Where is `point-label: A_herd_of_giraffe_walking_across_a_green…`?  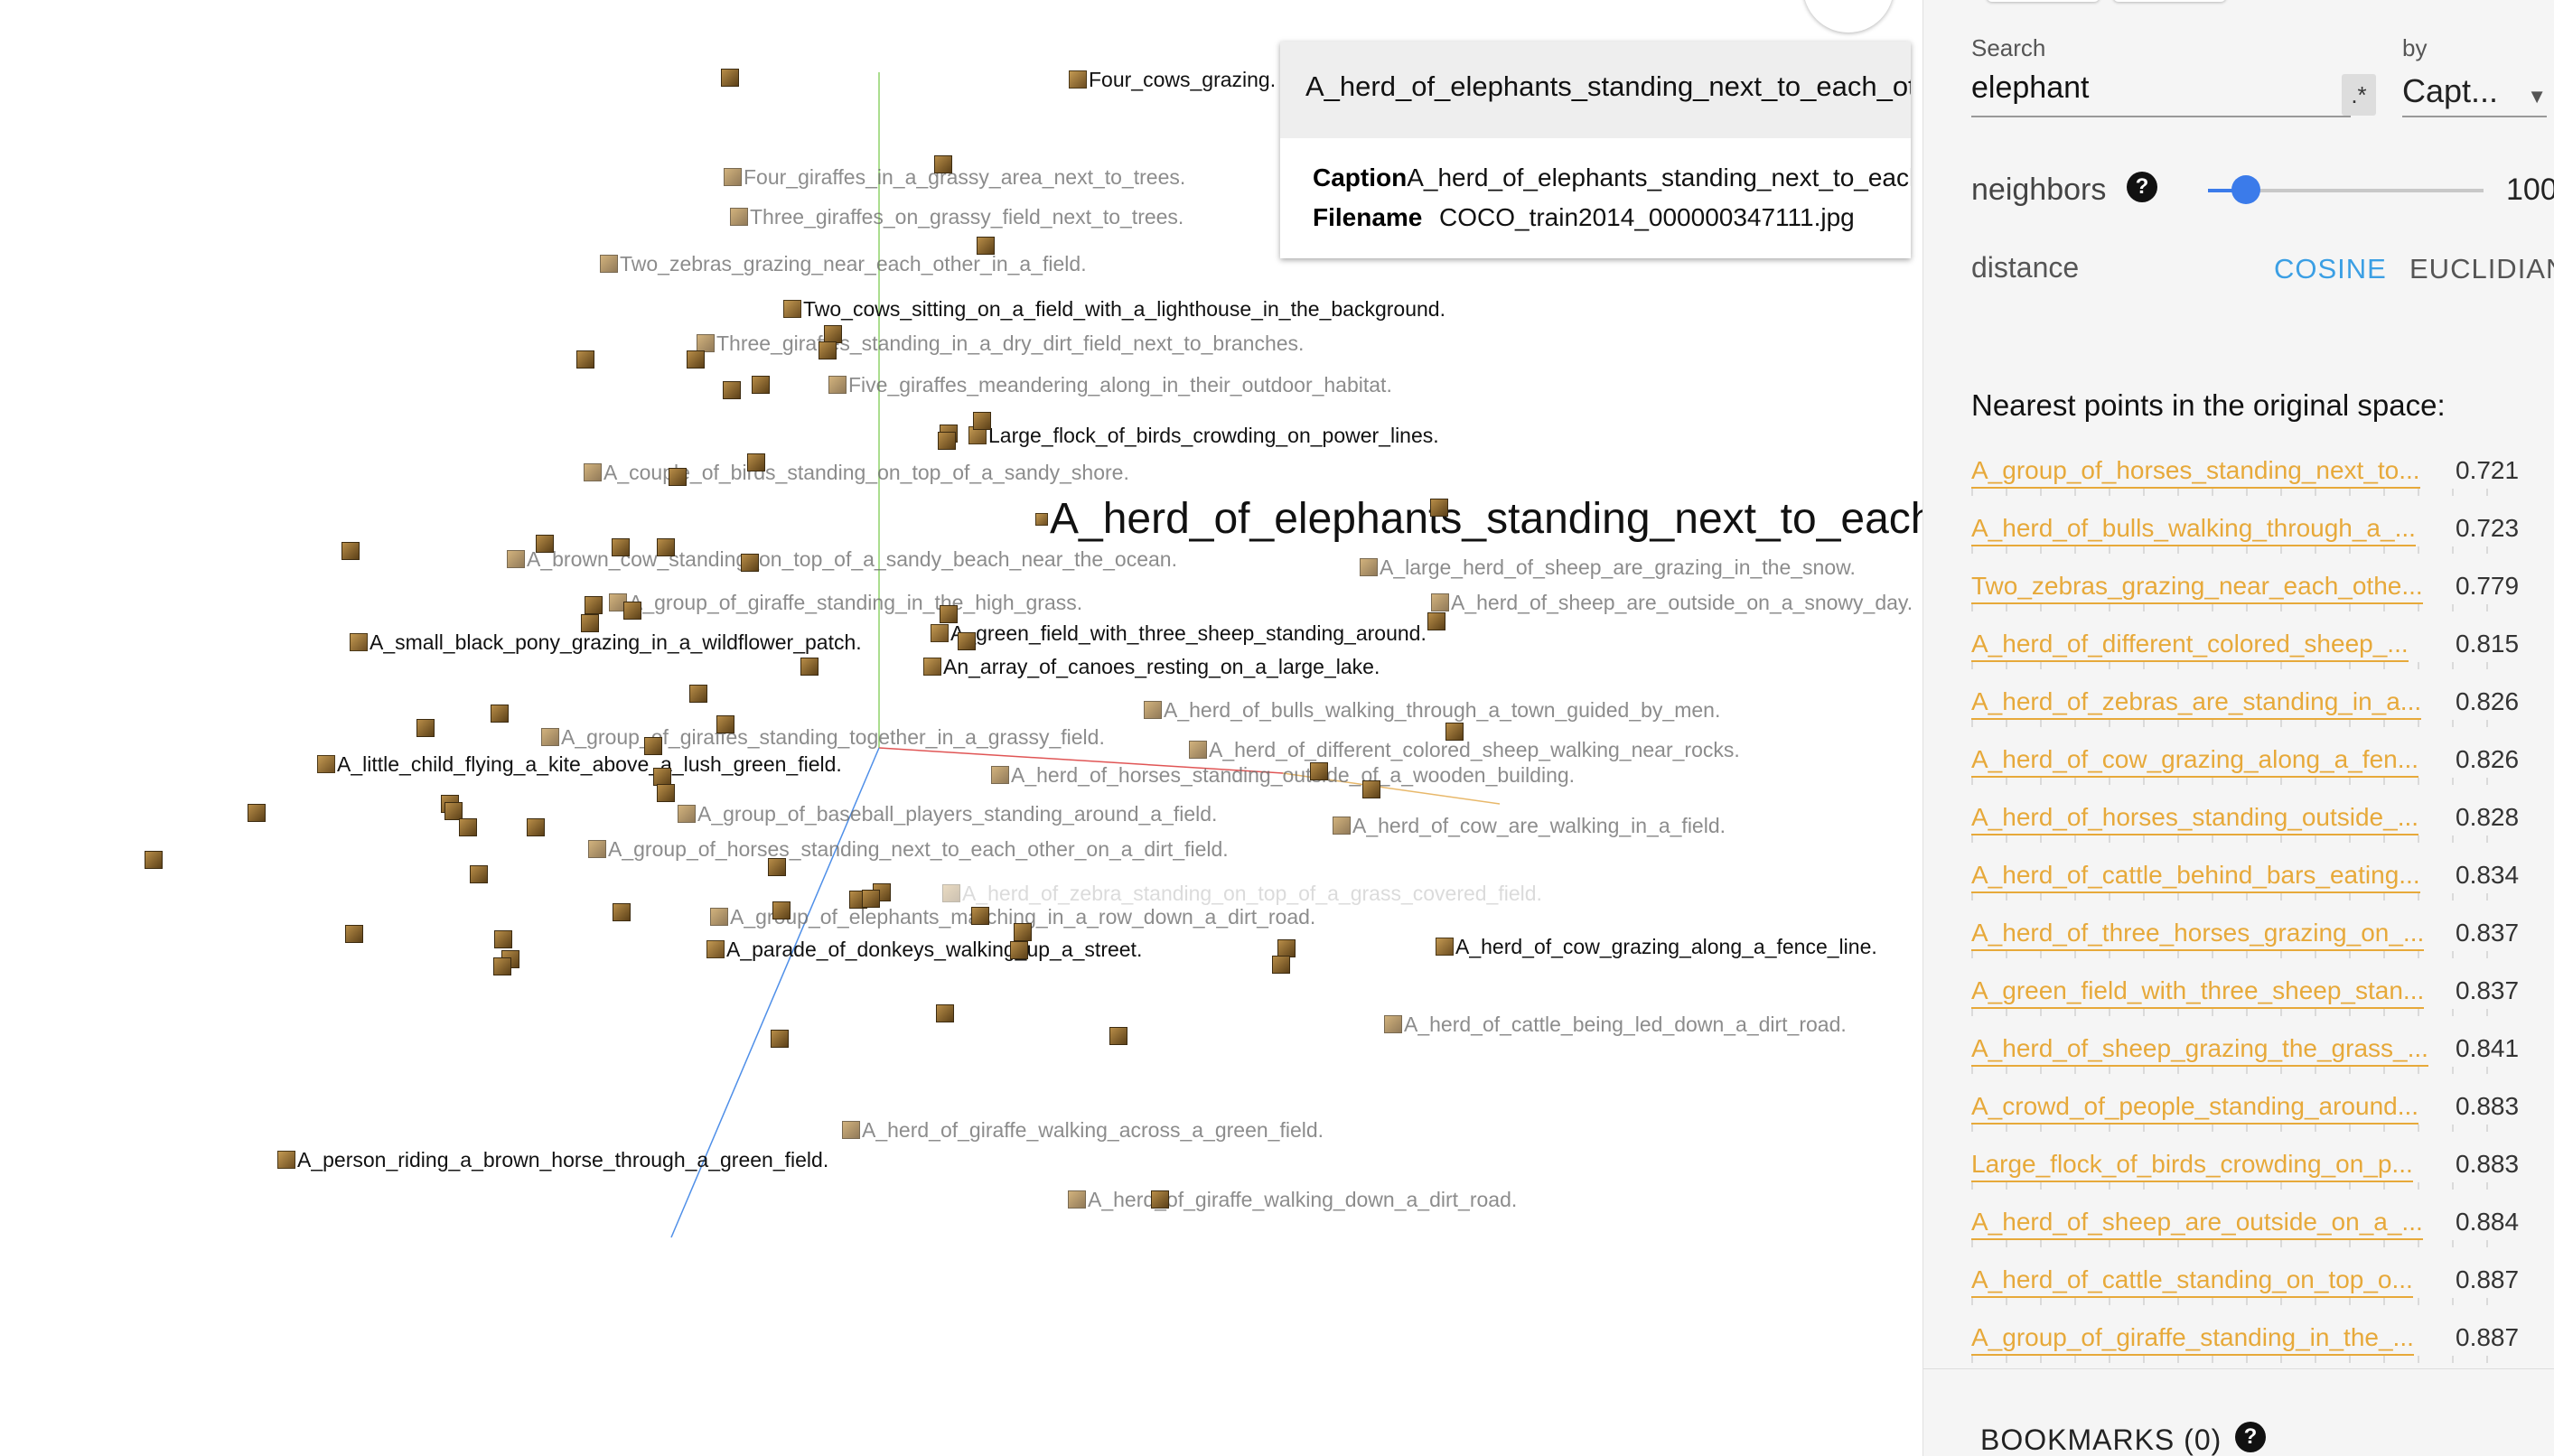 point-label: A_herd_of_giraffe_walking_across_a_green… is located at coordinates (1083, 1130).